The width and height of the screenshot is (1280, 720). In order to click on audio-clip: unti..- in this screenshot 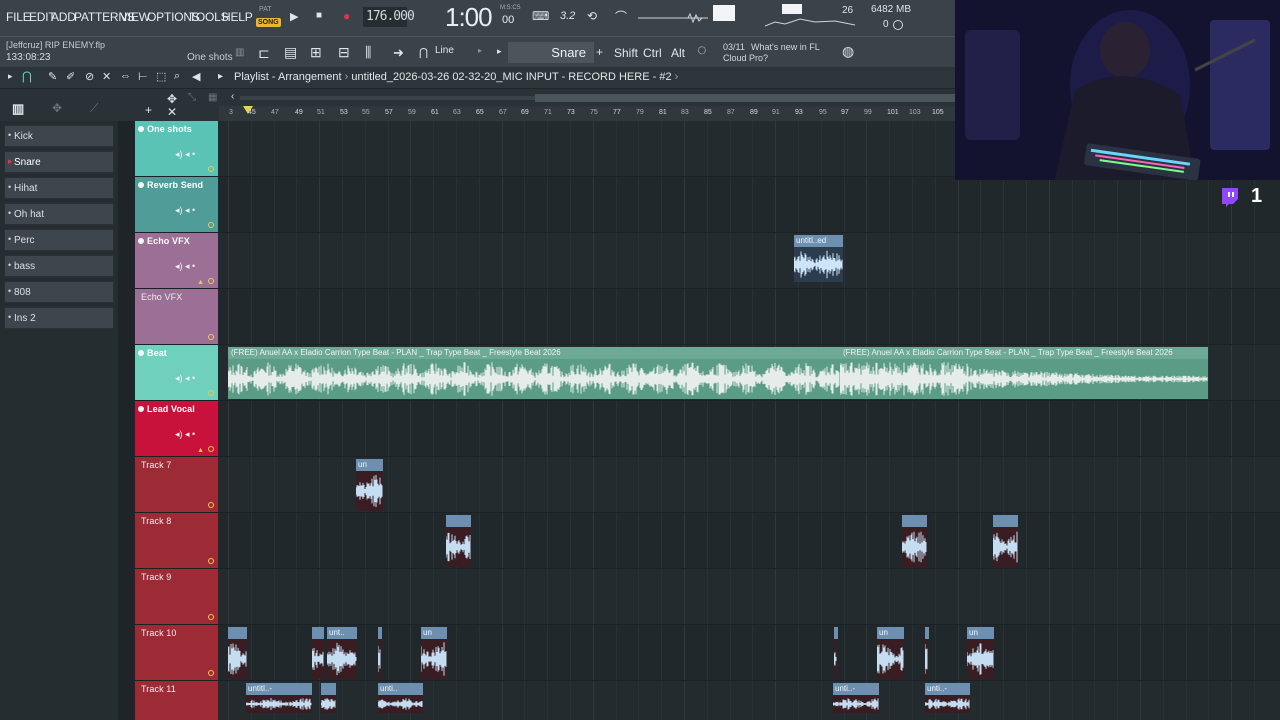, I will do `click(947, 698)`.